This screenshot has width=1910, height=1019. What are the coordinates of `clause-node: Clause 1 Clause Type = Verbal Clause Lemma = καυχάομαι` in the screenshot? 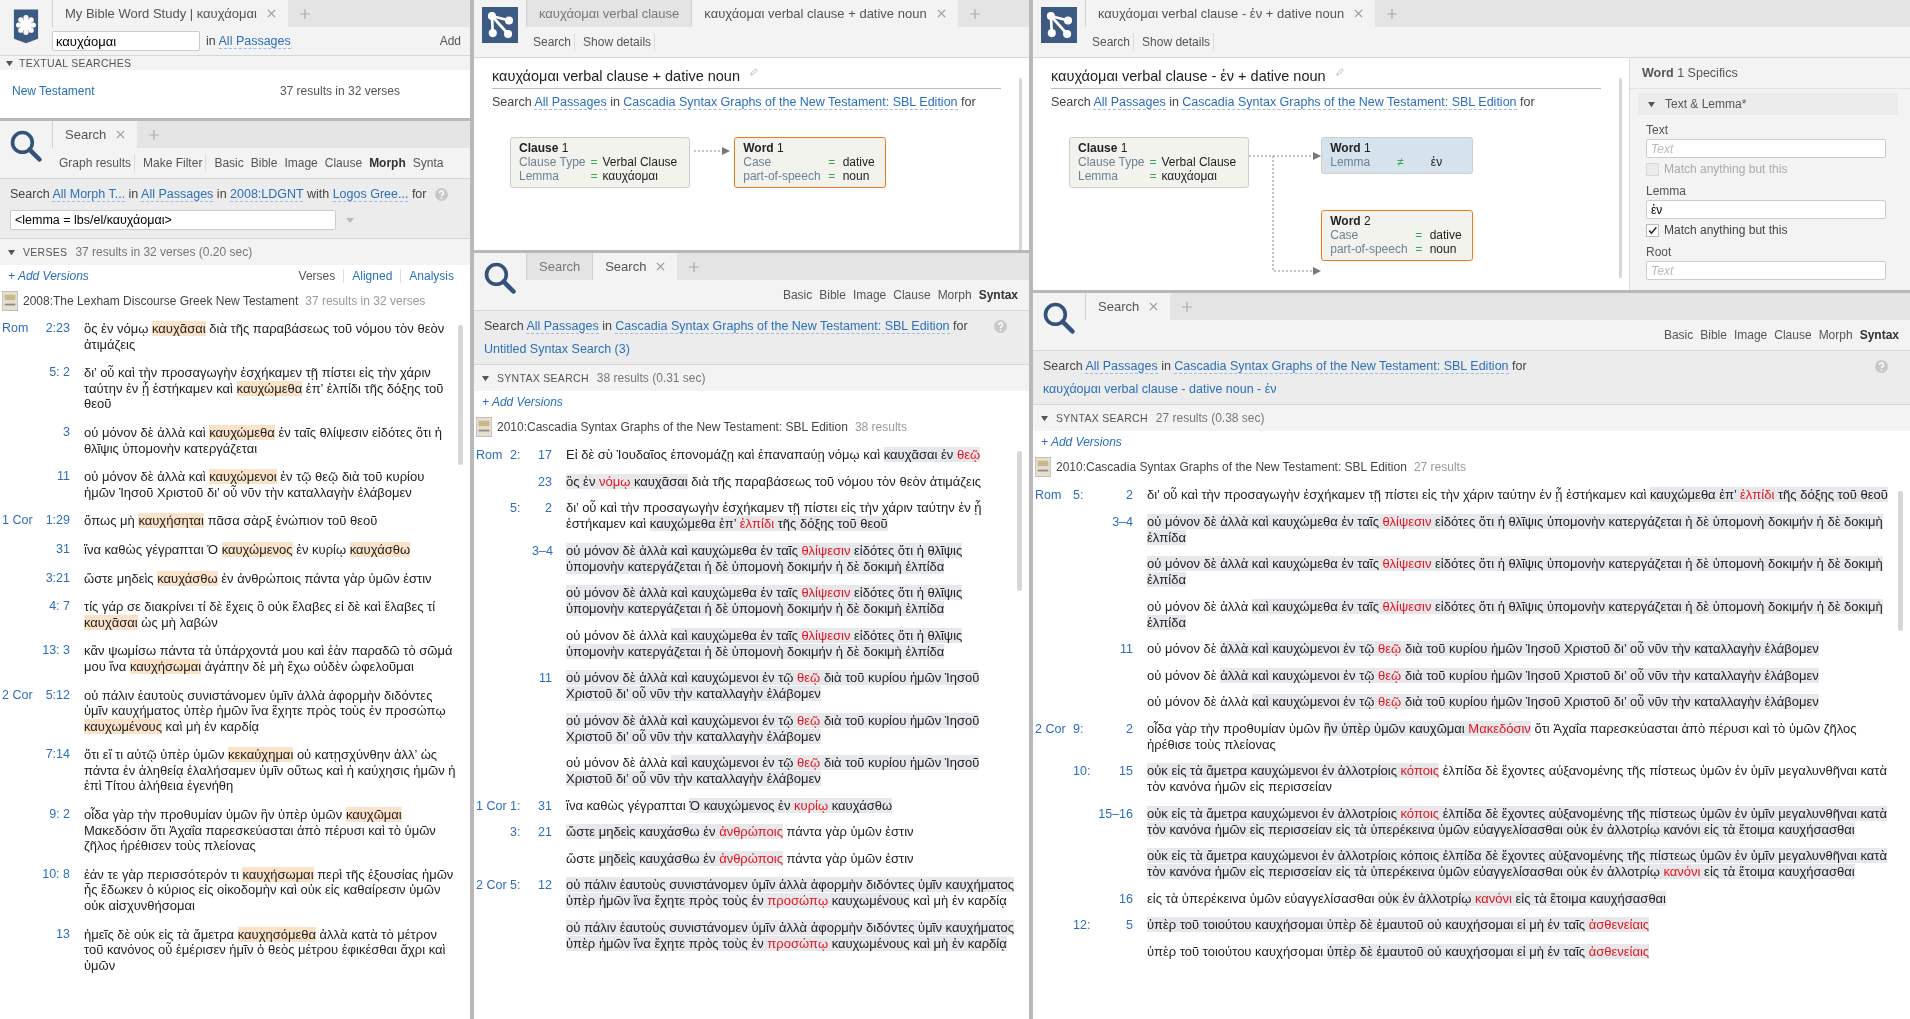 It's located at (1159, 162).